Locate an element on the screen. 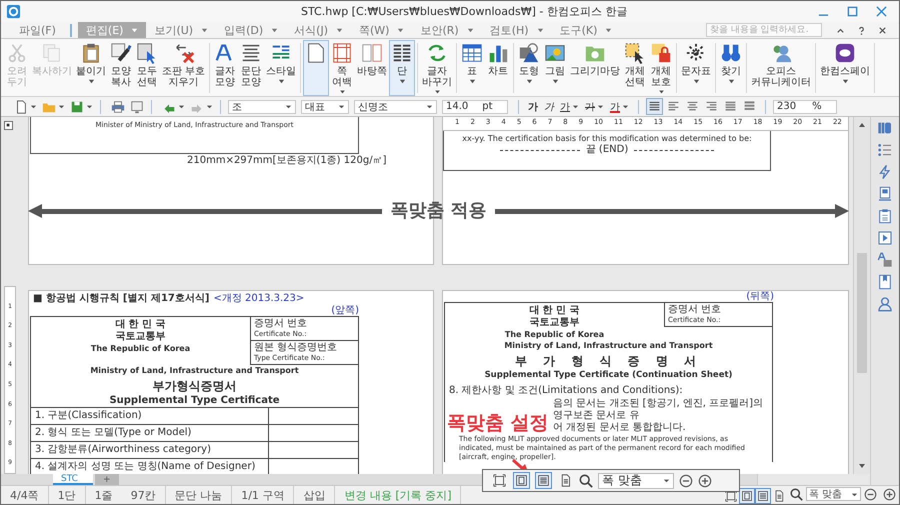 This screenshot has height=505, width=900. table-cell: 3. 감항분류(Airworthiness category) is located at coordinates (150, 450).